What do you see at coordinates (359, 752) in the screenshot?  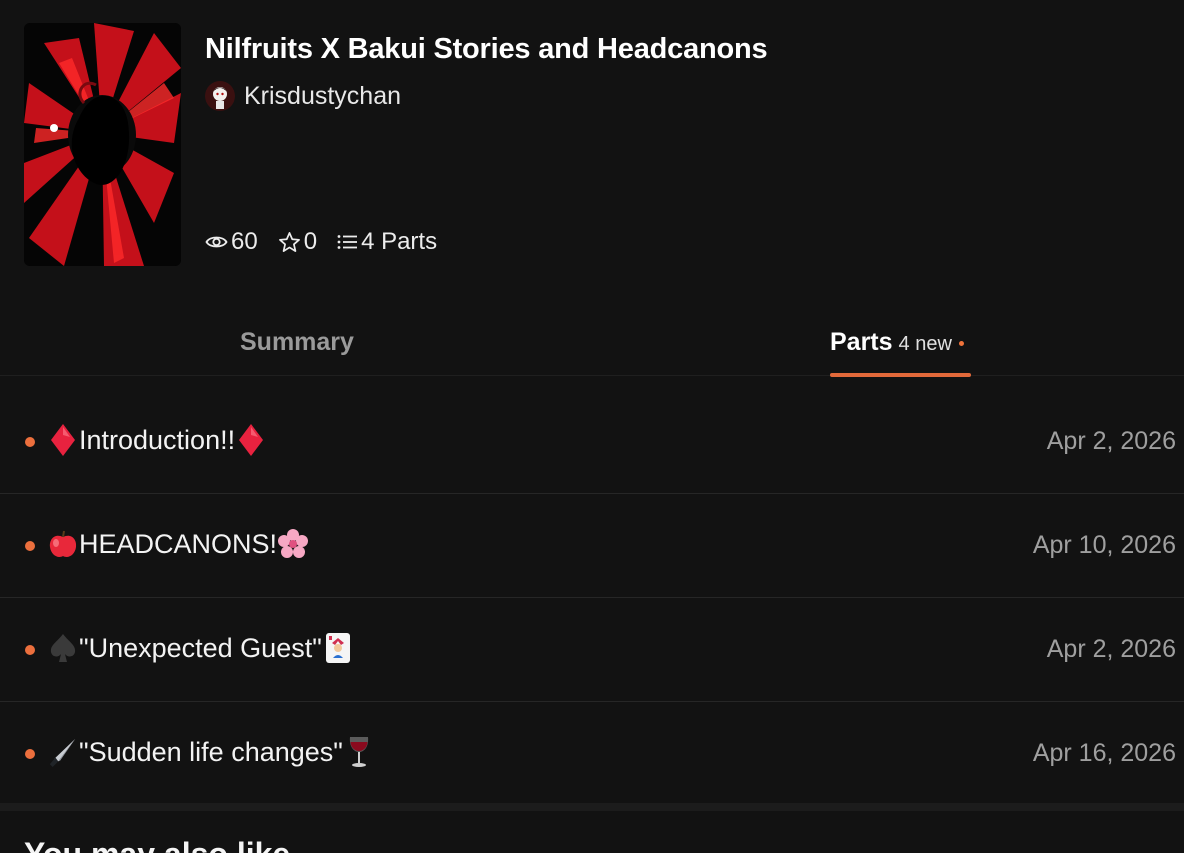 I see `wine-glass-icon` at bounding box center [359, 752].